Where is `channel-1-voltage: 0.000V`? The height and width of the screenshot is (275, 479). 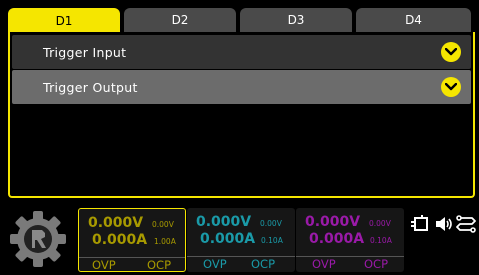
channel-1-voltage: 0.000V is located at coordinates (116, 223).